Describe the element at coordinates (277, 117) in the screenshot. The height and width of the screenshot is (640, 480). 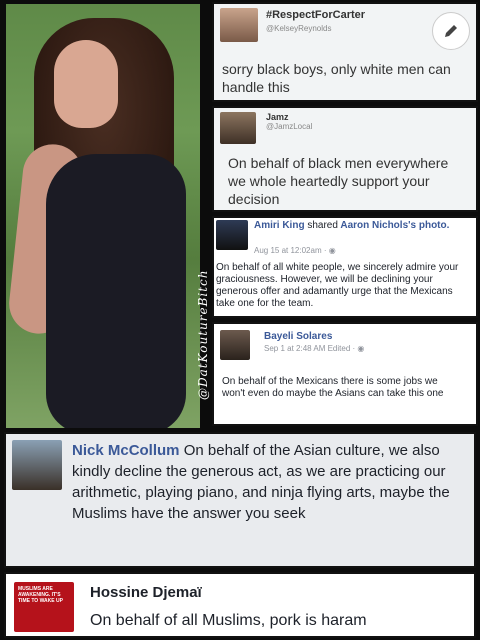
I see `tweet-author: Jamz` at that location.